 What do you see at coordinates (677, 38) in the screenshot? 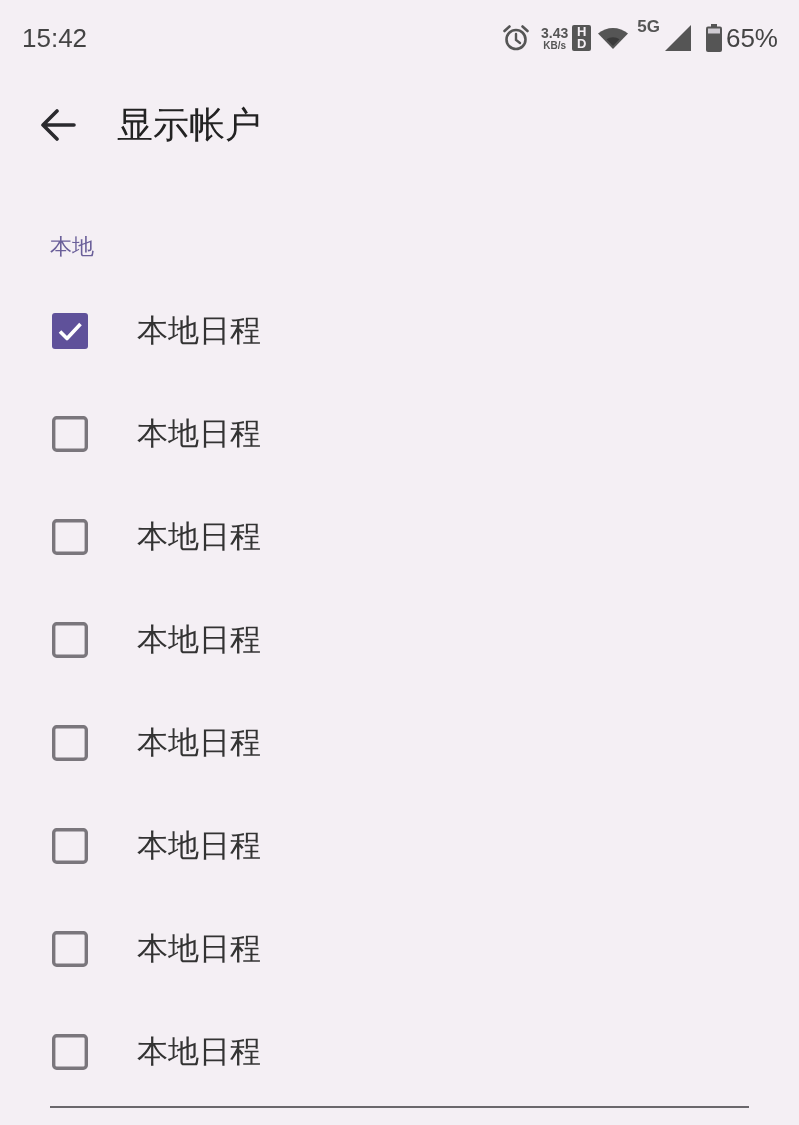
I see `signal-strength-icon` at bounding box center [677, 38].